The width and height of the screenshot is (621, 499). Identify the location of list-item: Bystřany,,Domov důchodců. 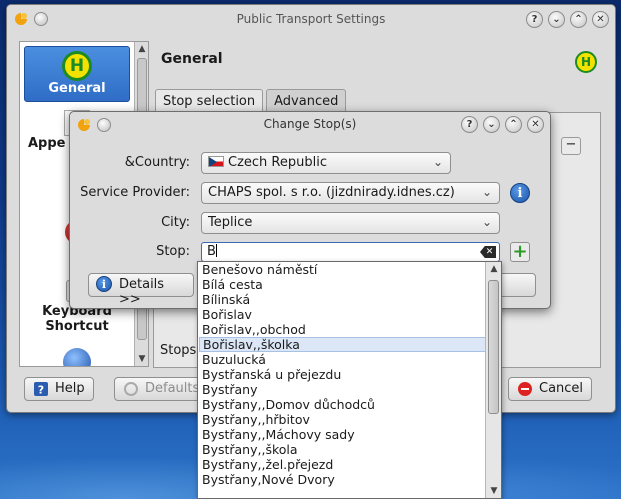
(349, 404).